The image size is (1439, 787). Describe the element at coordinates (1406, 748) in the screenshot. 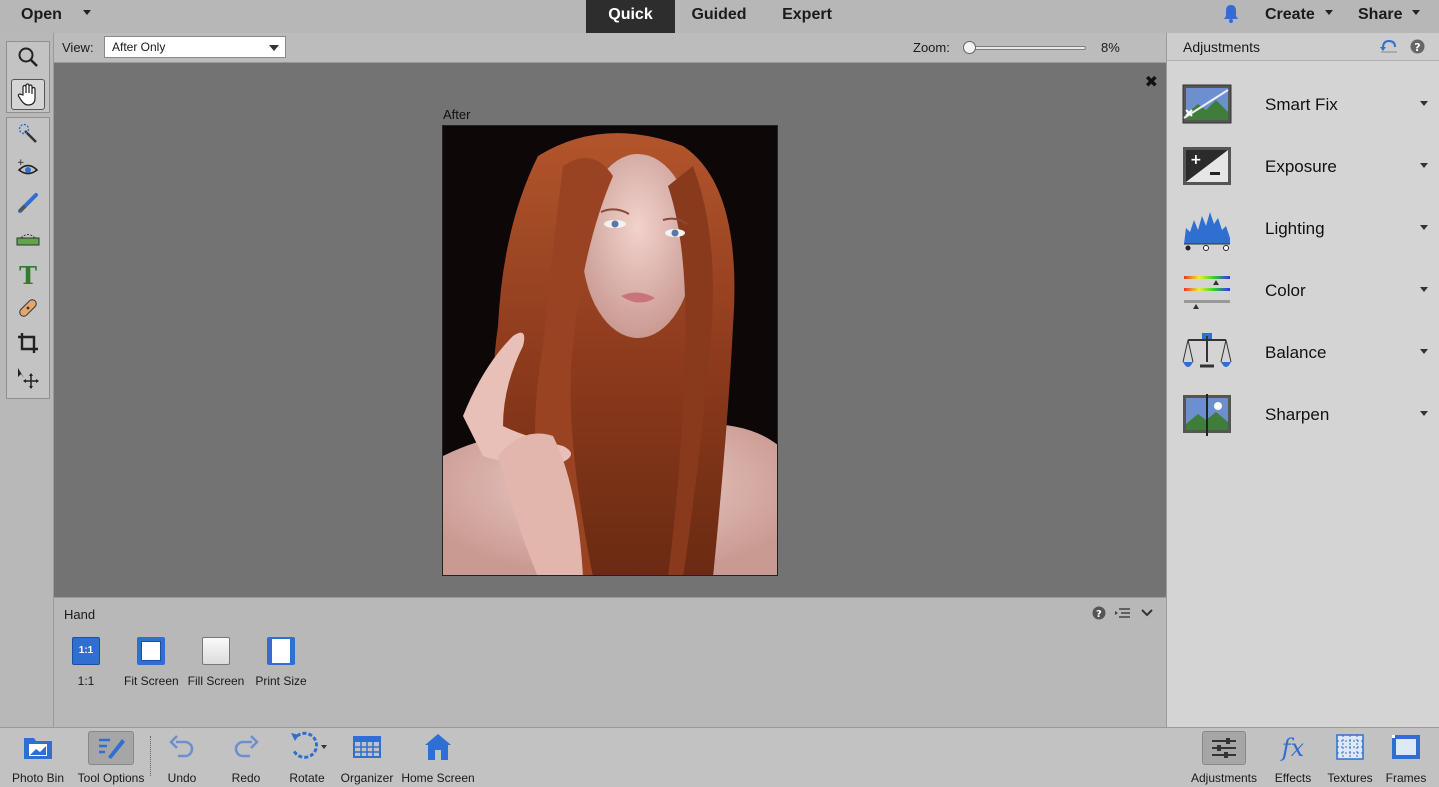

I see `frames-icon` at that location.